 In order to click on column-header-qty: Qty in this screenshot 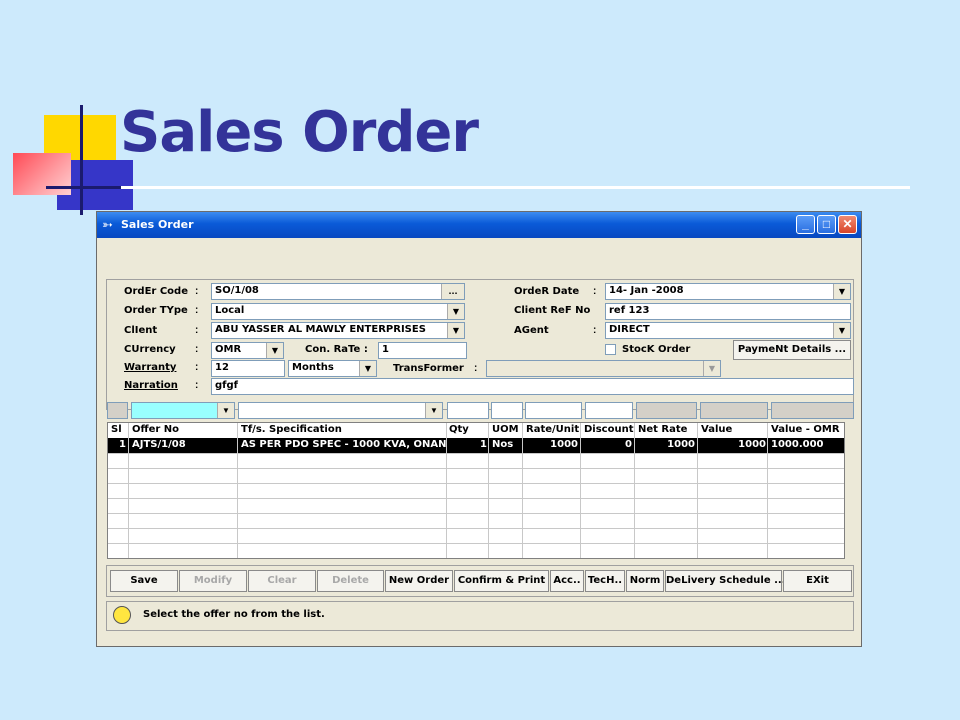, I will do `click(459, 429)`.